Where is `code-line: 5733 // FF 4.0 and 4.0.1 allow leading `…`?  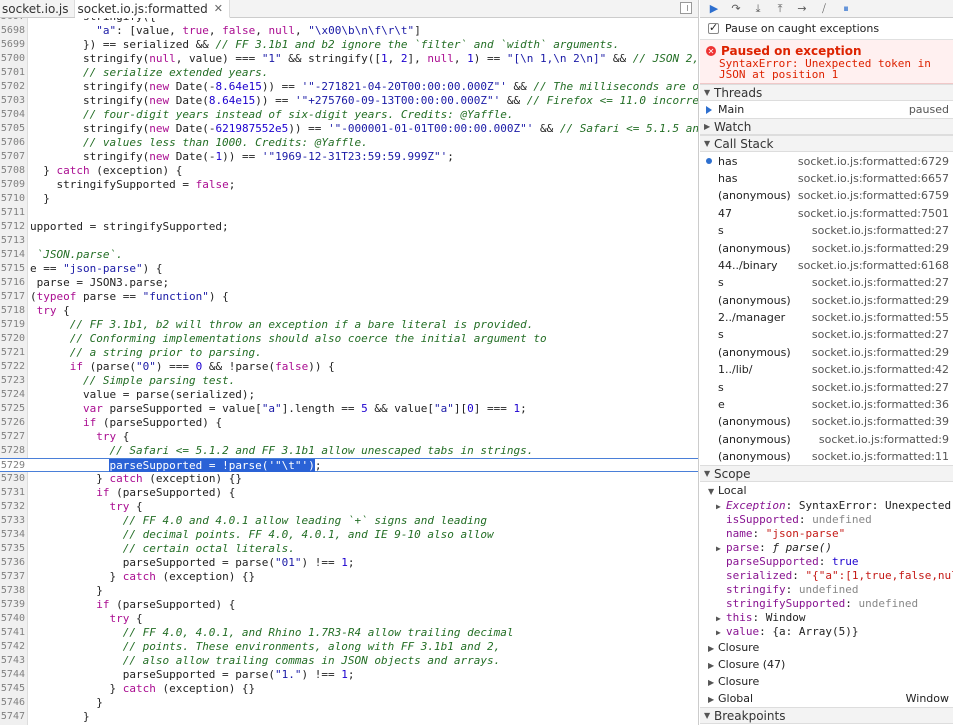 code-line: 5733 // FF 4.0 and 4.0.1 allow leading `… is located at coordinates (349, 521).